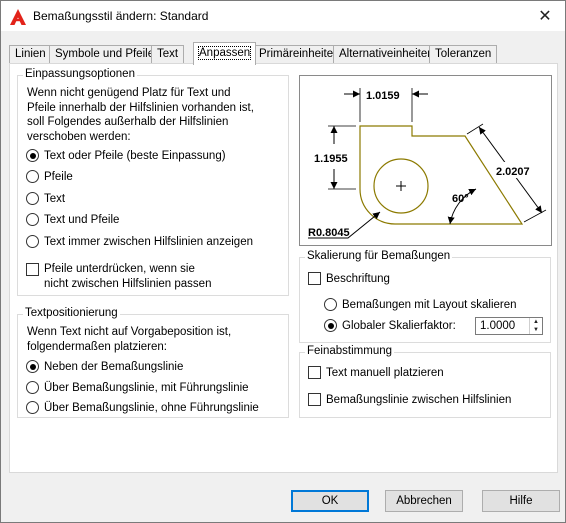 The height and width of the screenshot is (523, 566). What do you see at coordinates (349, 278) in the screenshot?
I see `checkbox-annotative: Beschriftung` at bounding box center [349, 278].